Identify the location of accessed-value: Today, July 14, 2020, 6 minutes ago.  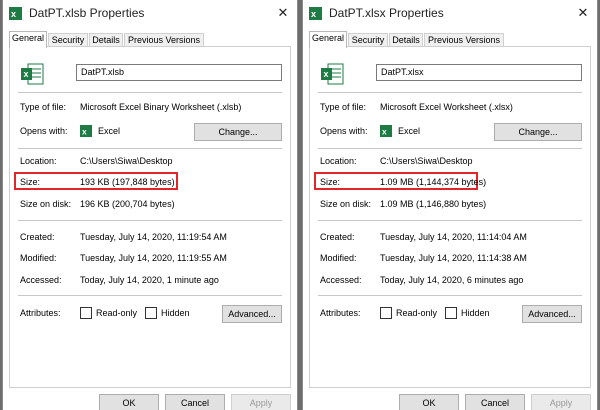
(452, 280).